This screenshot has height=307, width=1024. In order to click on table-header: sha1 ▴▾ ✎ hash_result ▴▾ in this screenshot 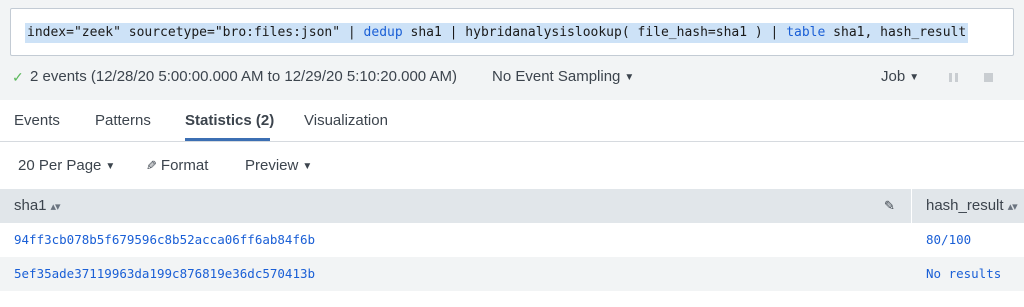, I will do `click(512, 206)`.